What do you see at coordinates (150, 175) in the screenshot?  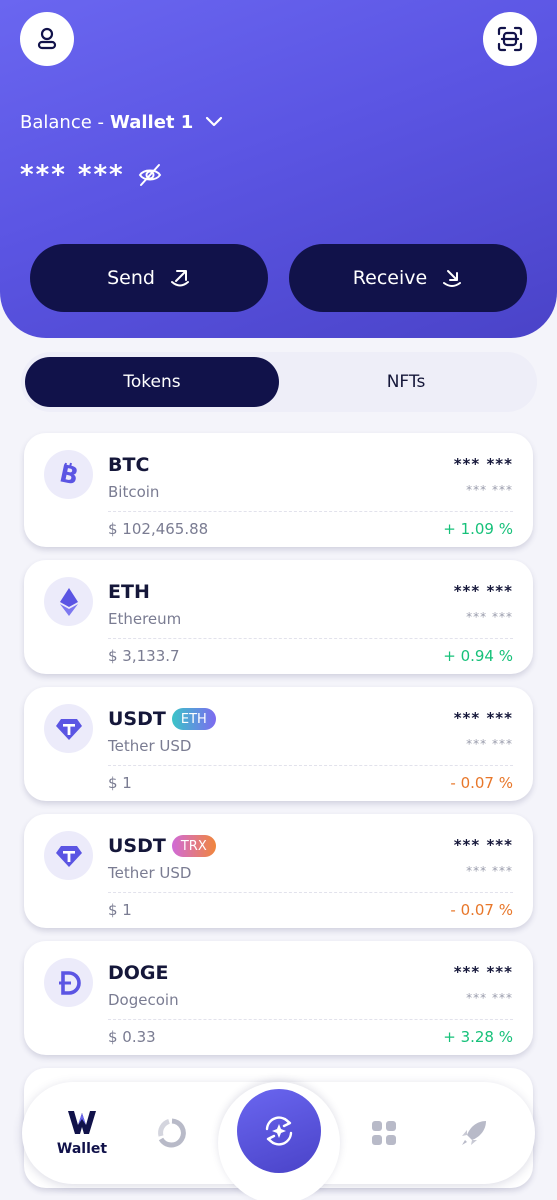 I see `eye-off-icon` at bounding box center [150, 175].